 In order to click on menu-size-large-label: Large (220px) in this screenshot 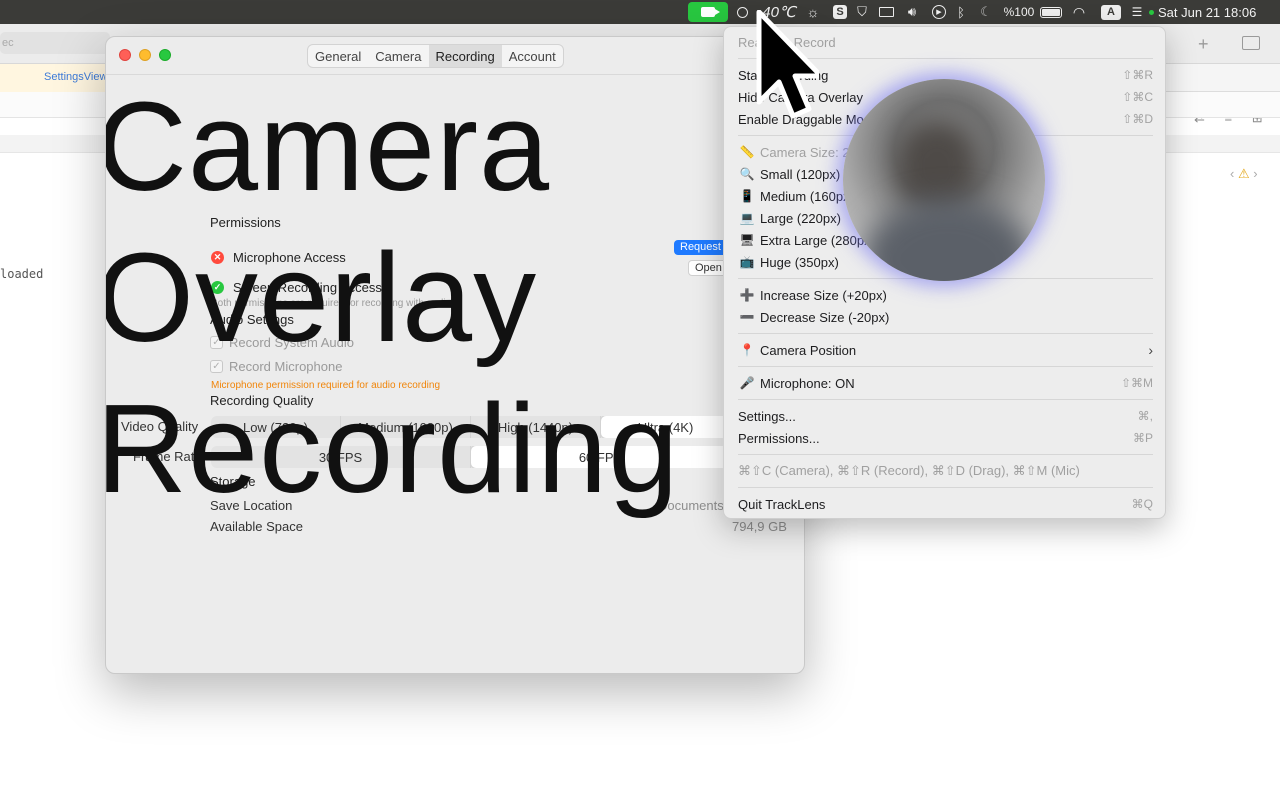, I will do `click(800, 218)`.